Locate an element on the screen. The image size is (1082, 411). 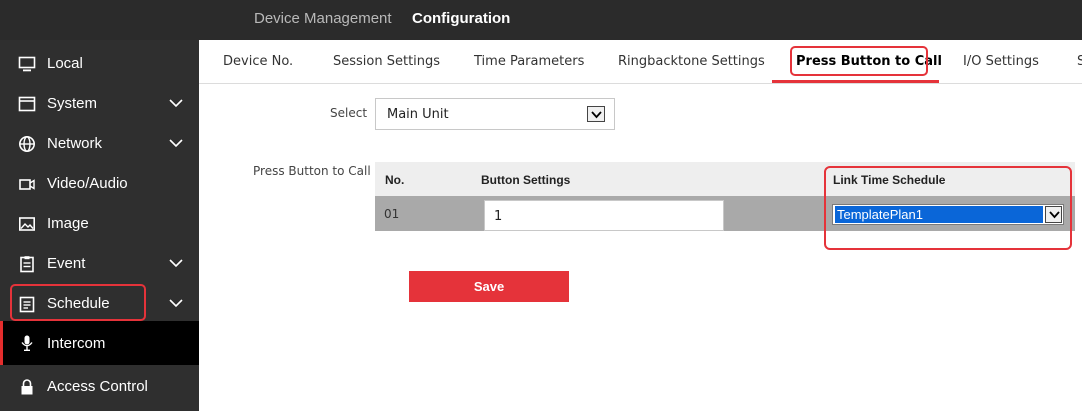
sidebar-item-system: System is located at coordinates (99, 104).